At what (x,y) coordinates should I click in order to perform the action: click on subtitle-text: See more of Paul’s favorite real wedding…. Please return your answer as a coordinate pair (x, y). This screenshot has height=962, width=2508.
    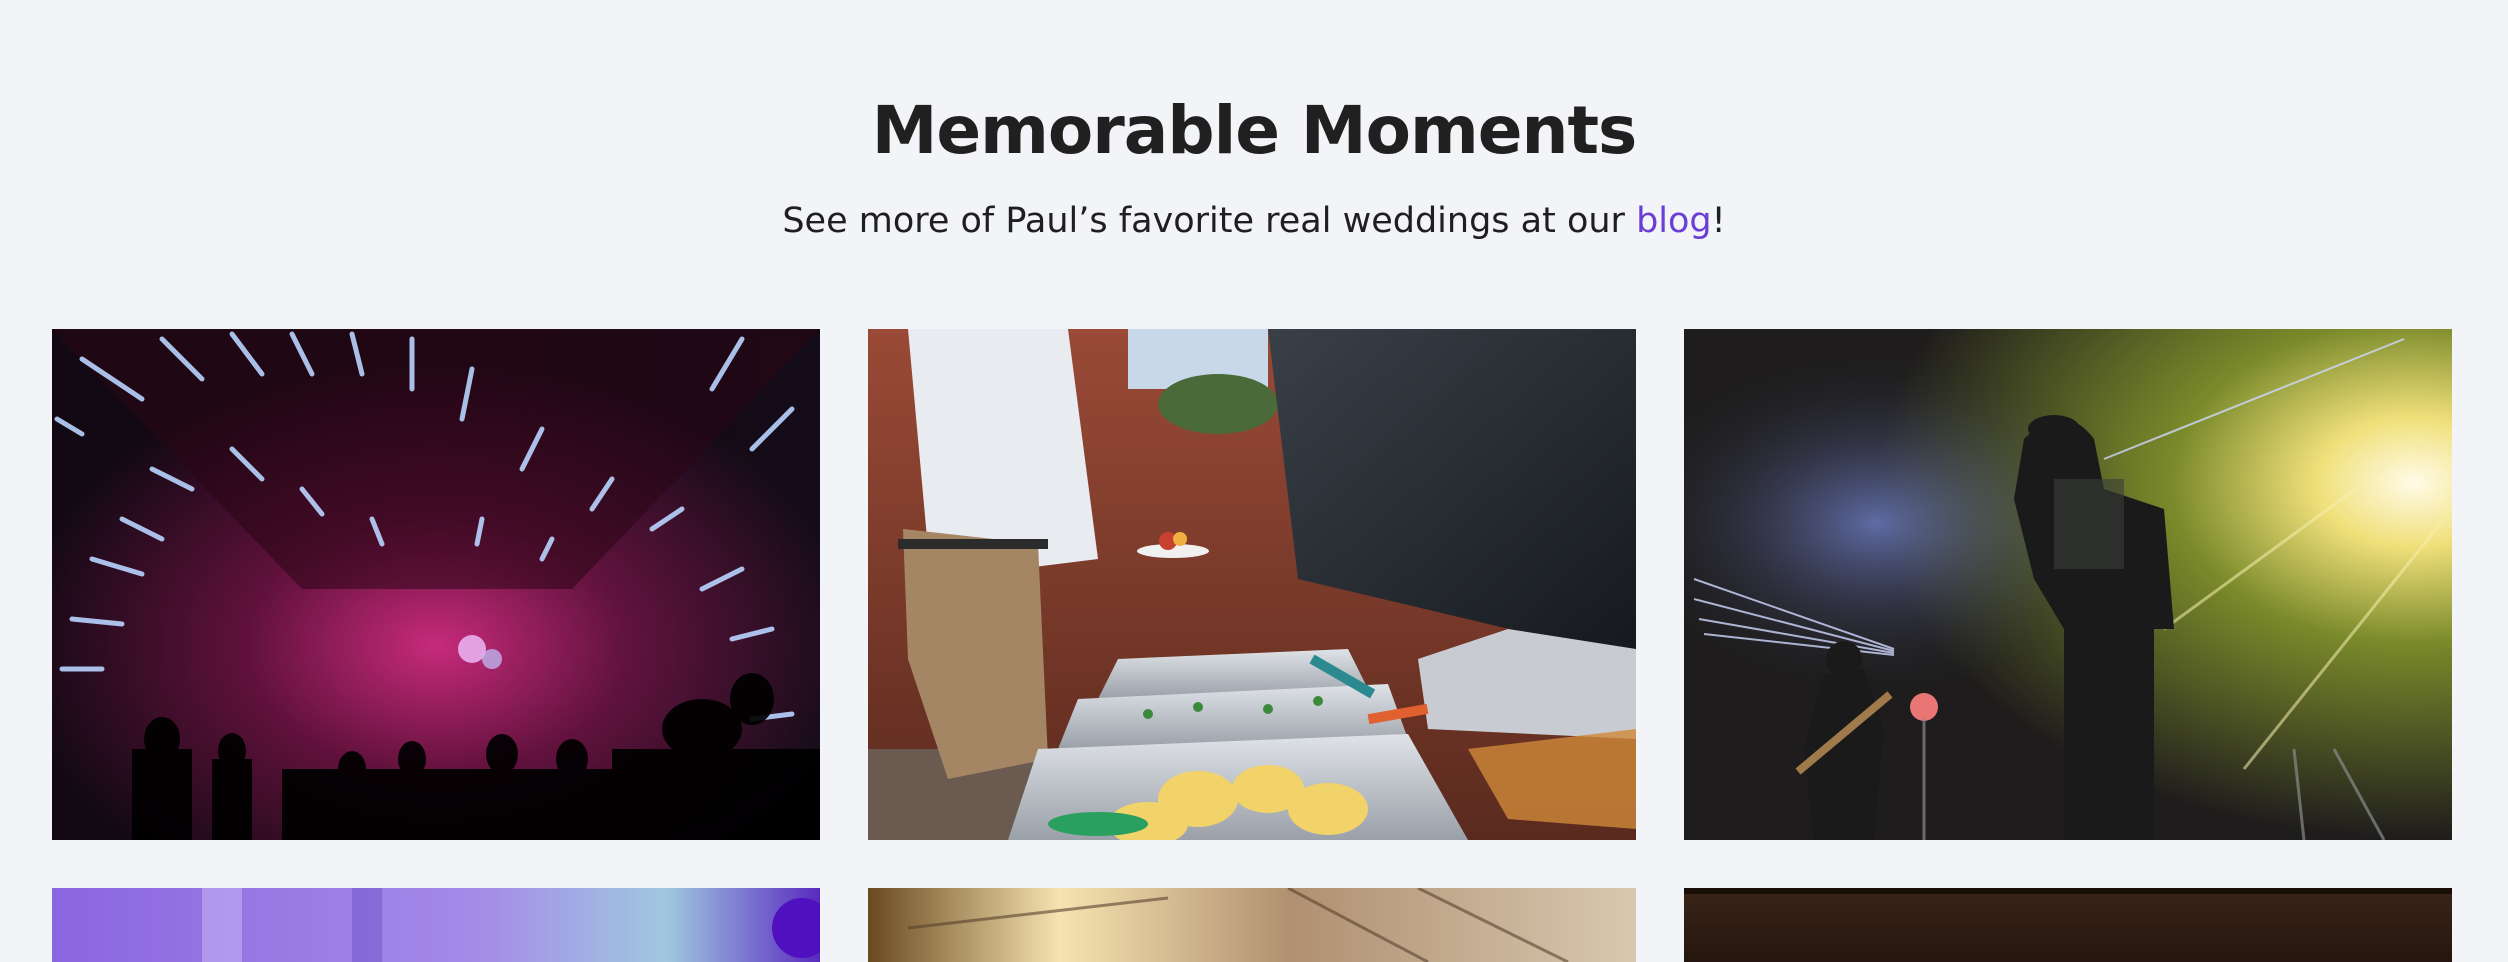
    Looking at the image, I should click on (1209, 221).